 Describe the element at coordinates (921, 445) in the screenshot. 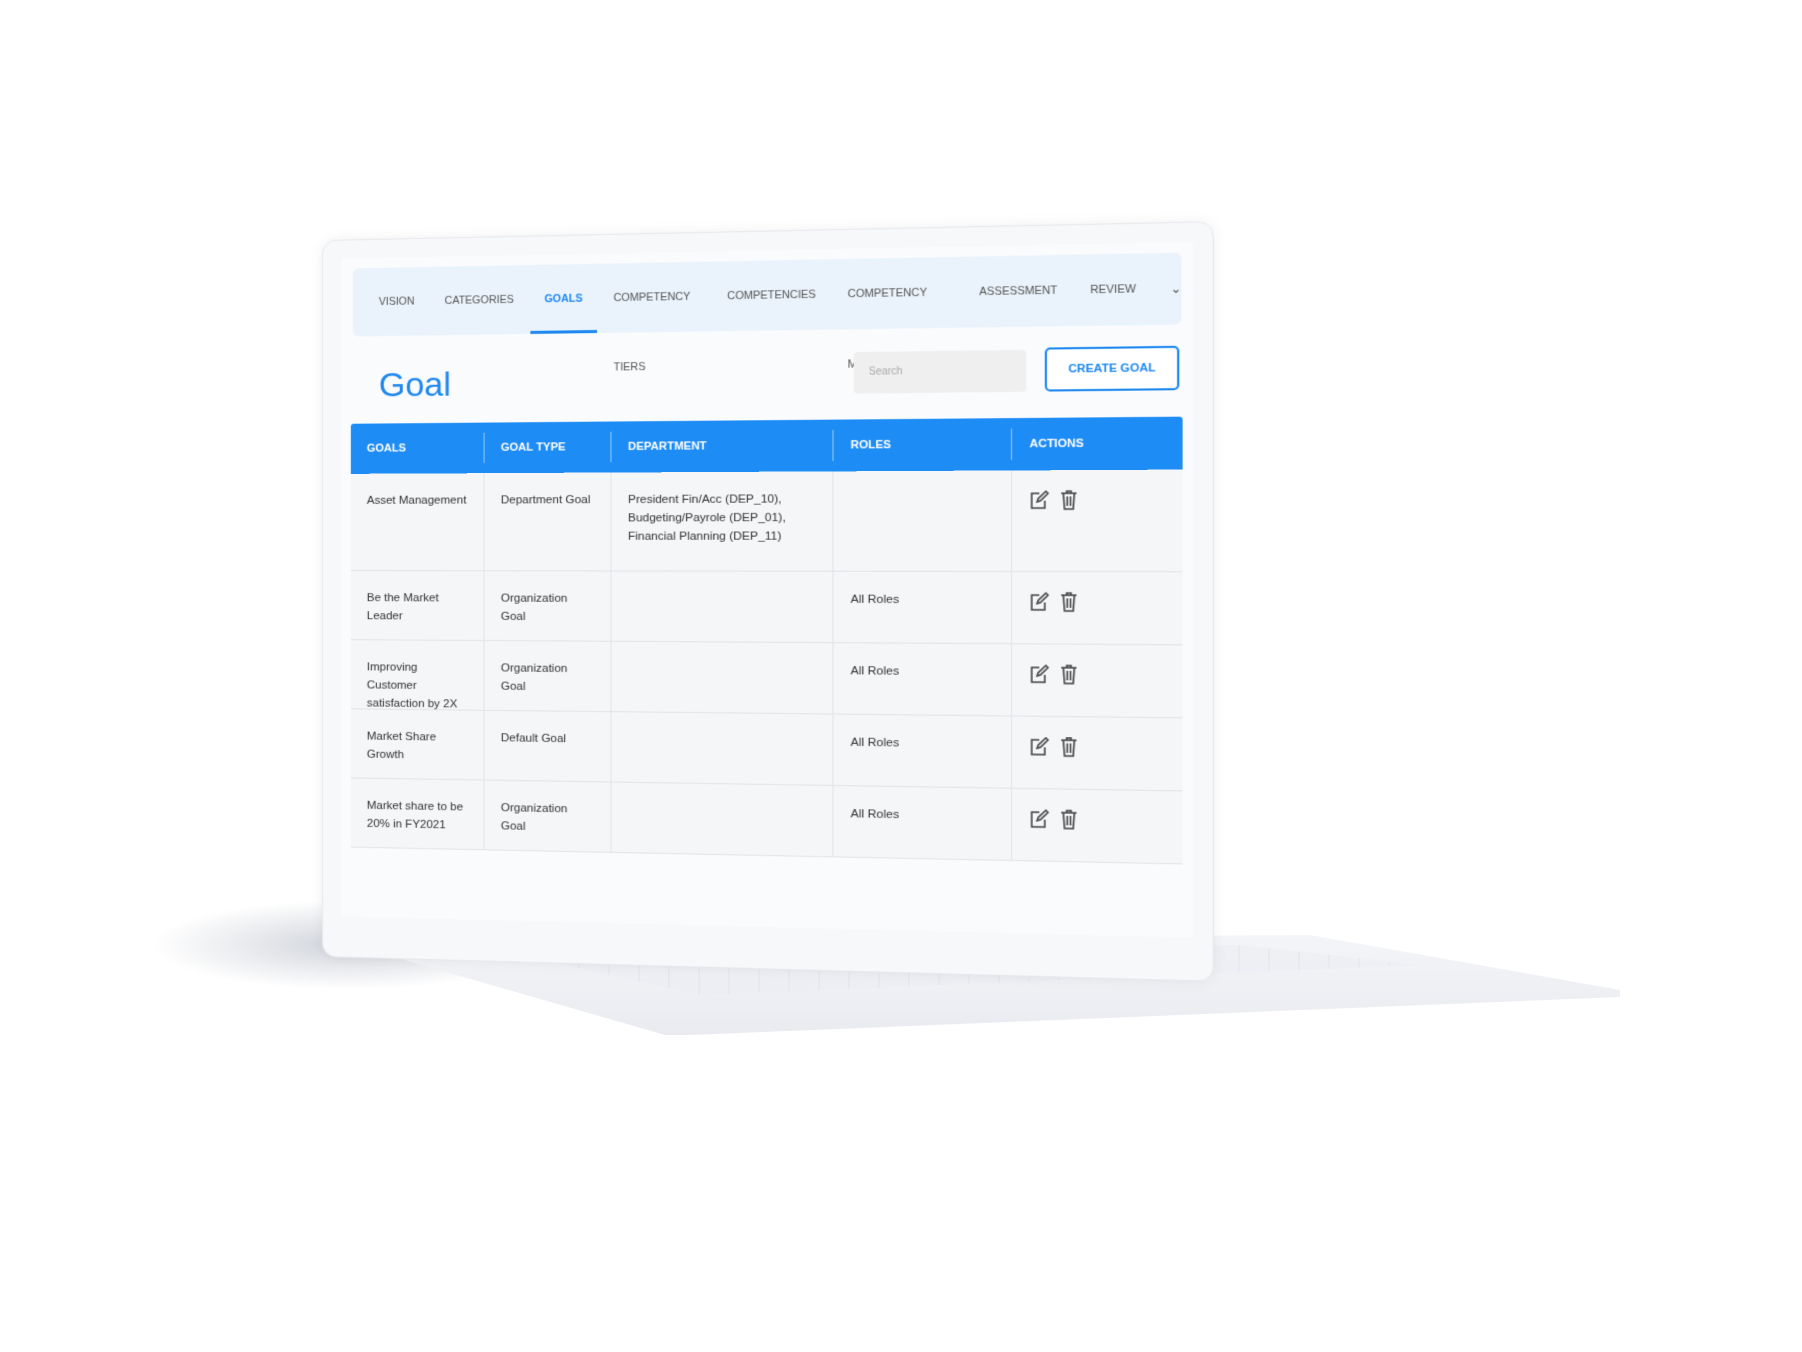

I see `header-roles: ROLES` at that location.